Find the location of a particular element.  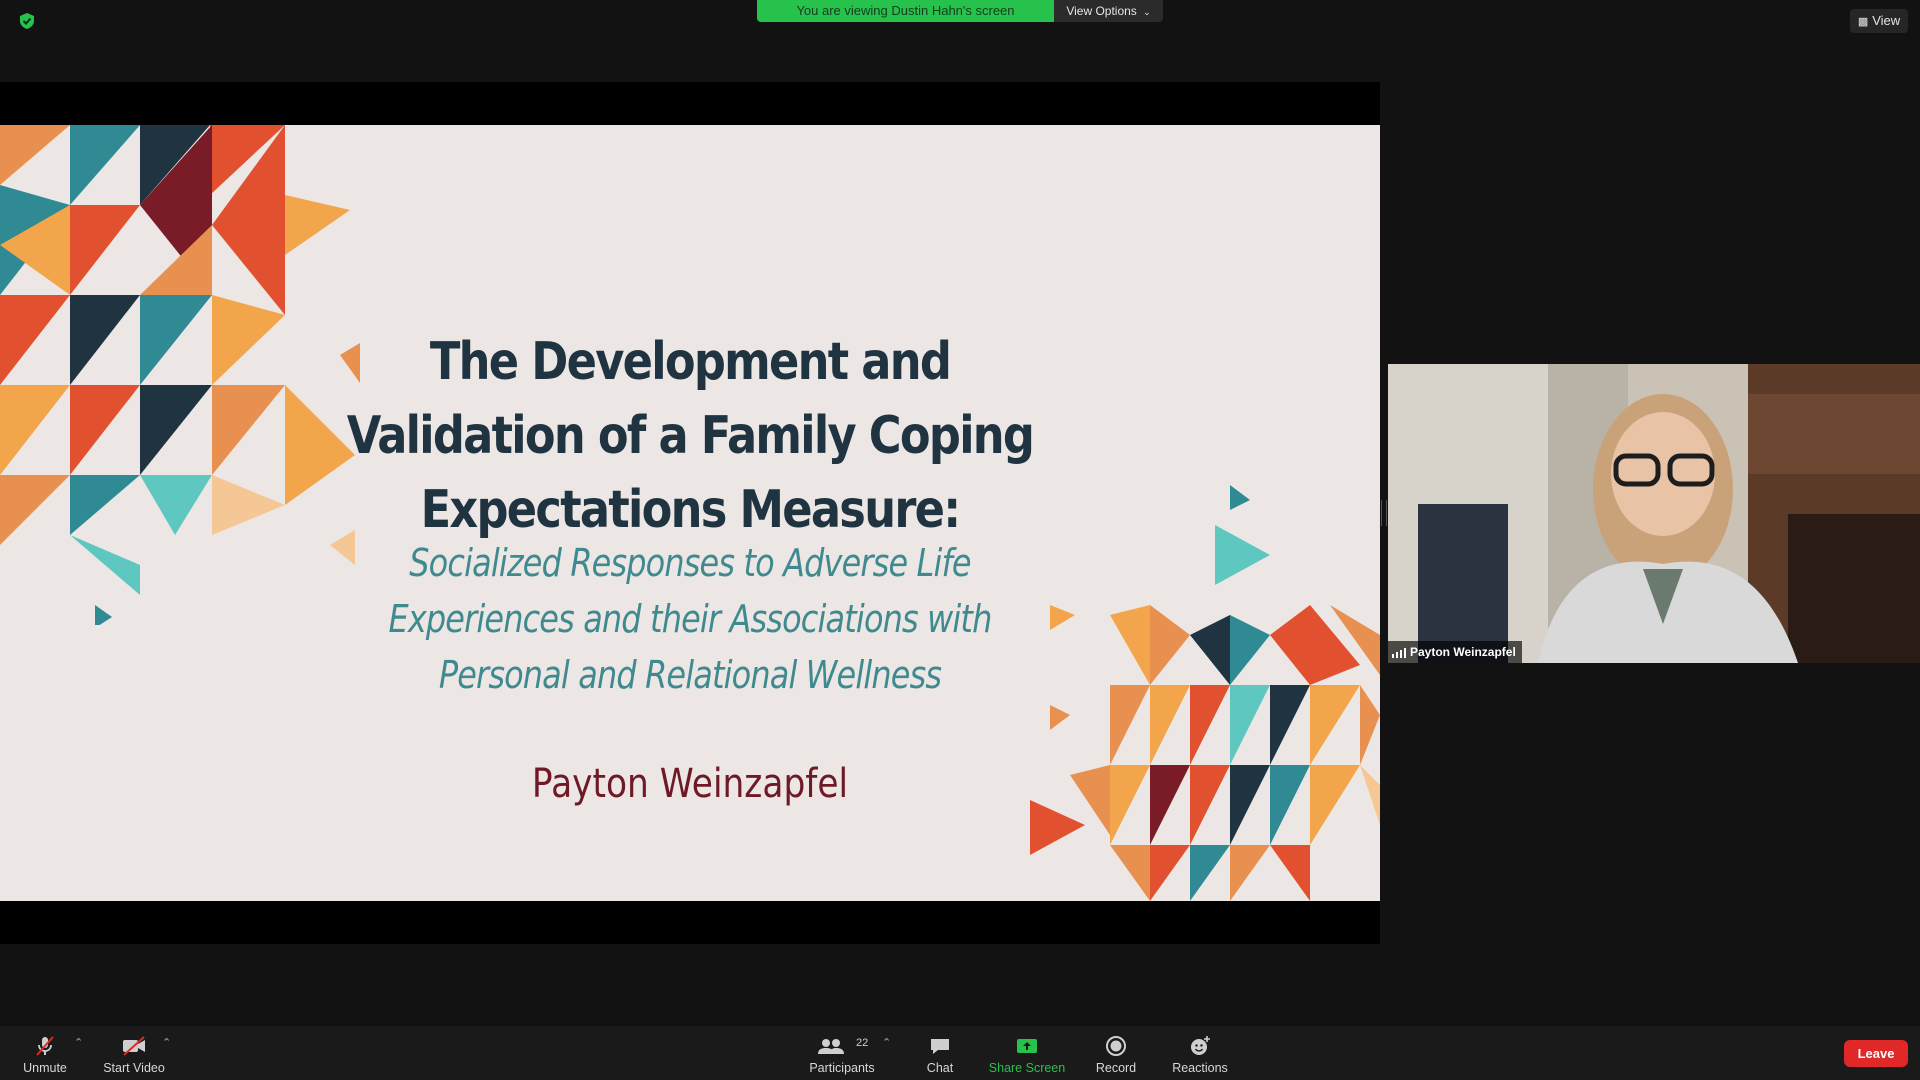

share-screen-label: Share Screen is located at coordinates (1027, 1068).